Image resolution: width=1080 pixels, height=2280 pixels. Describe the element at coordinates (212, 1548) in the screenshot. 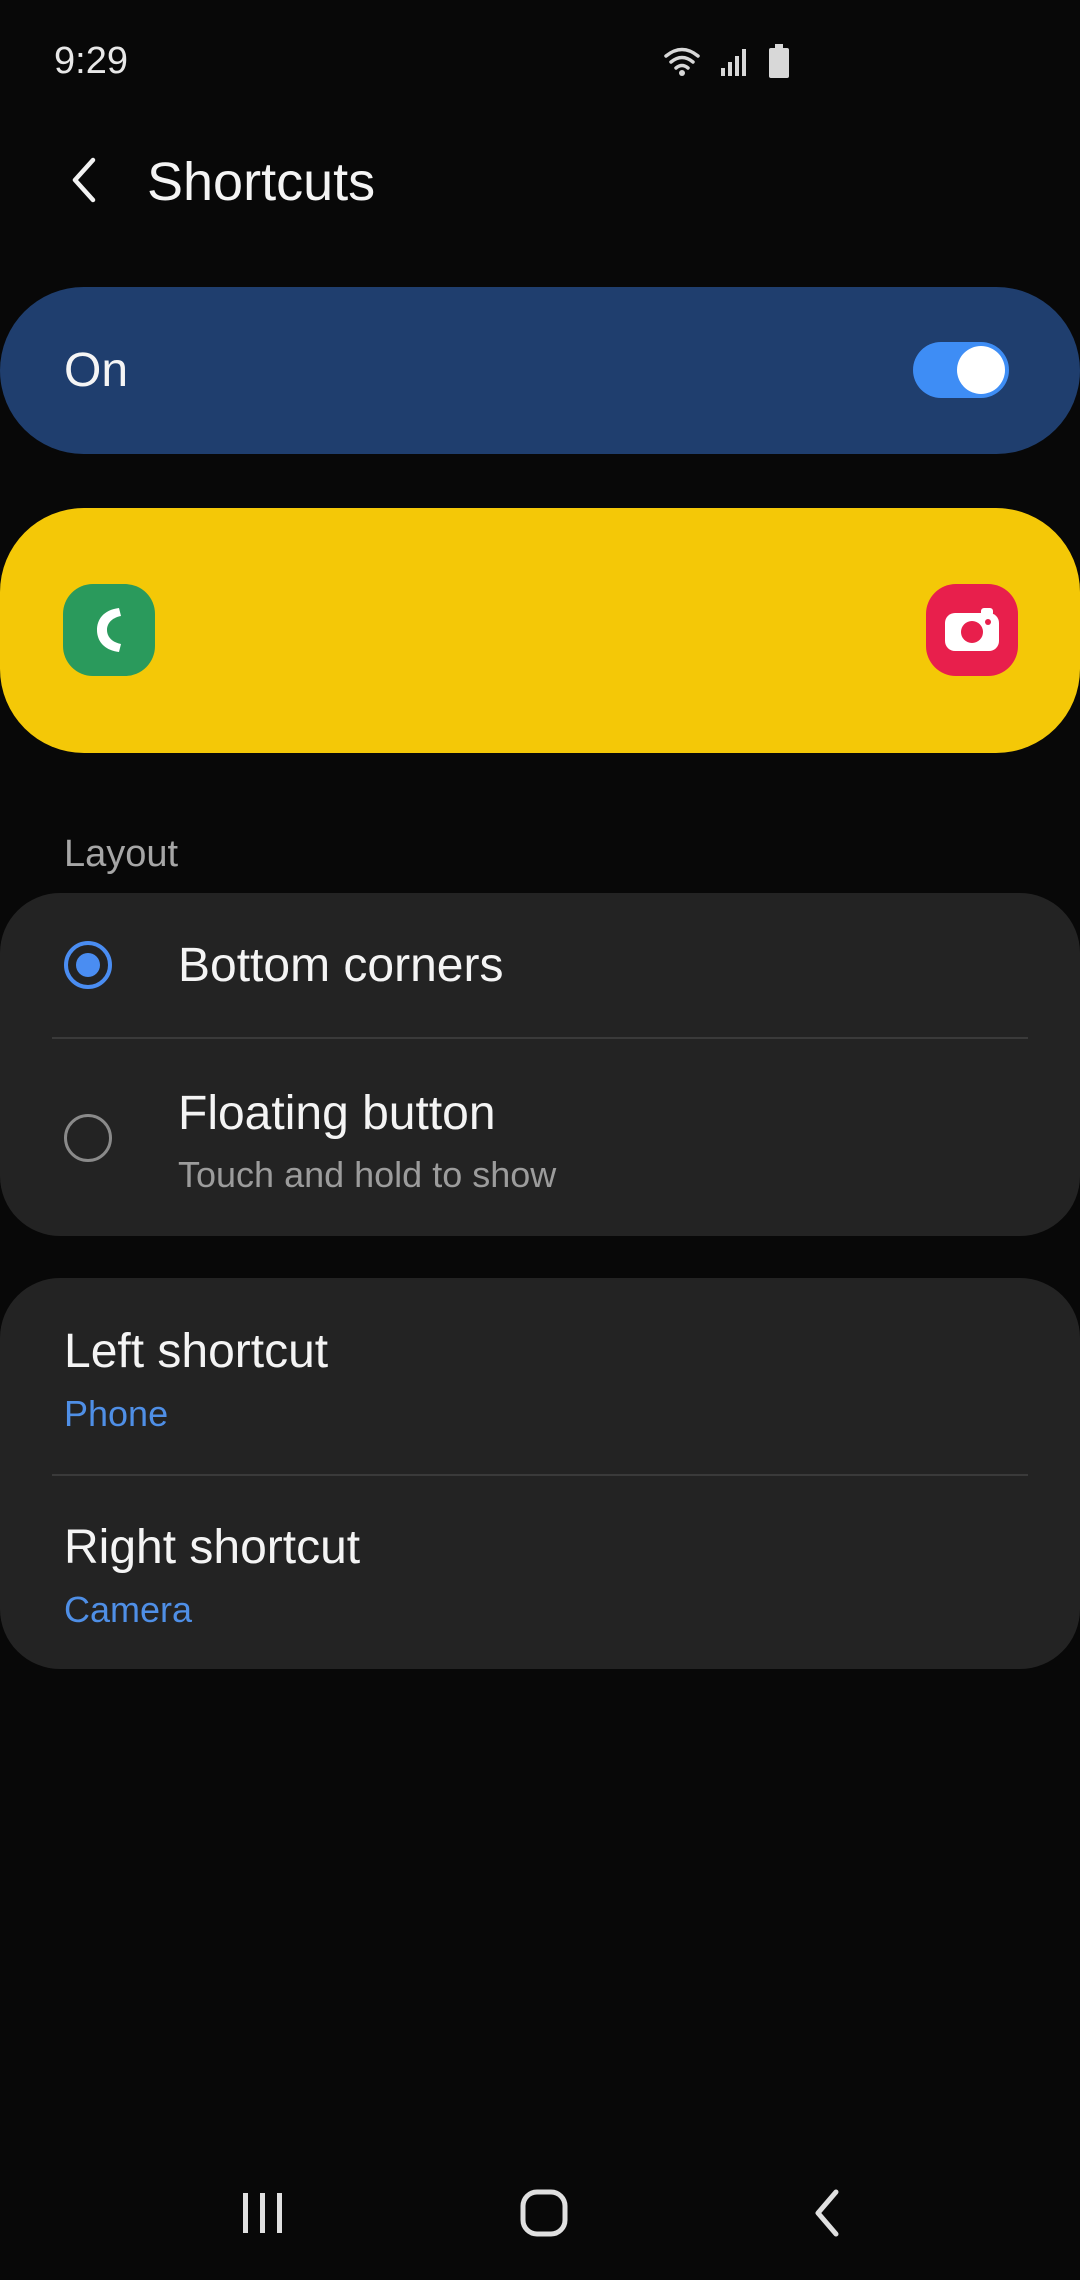

I see `right-shortcut-title: Right shortcut` at that location.